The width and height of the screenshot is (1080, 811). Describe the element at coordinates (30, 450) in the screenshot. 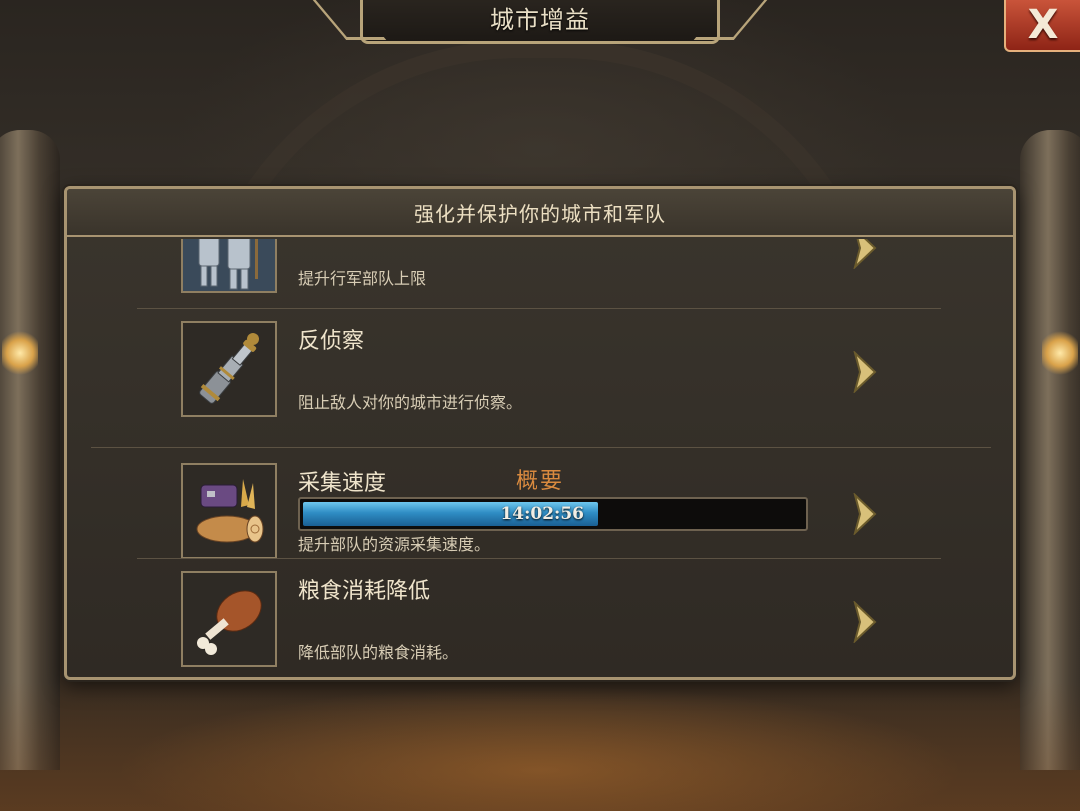

I see `left-pillar` at that location.